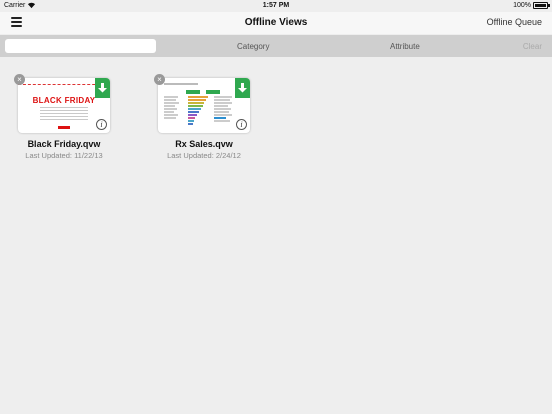 The height and width of the screenshot is (414, 552). Describe the element at coordinates (64, 127) in the screenshot. I see `thumbnail-button` at that location.